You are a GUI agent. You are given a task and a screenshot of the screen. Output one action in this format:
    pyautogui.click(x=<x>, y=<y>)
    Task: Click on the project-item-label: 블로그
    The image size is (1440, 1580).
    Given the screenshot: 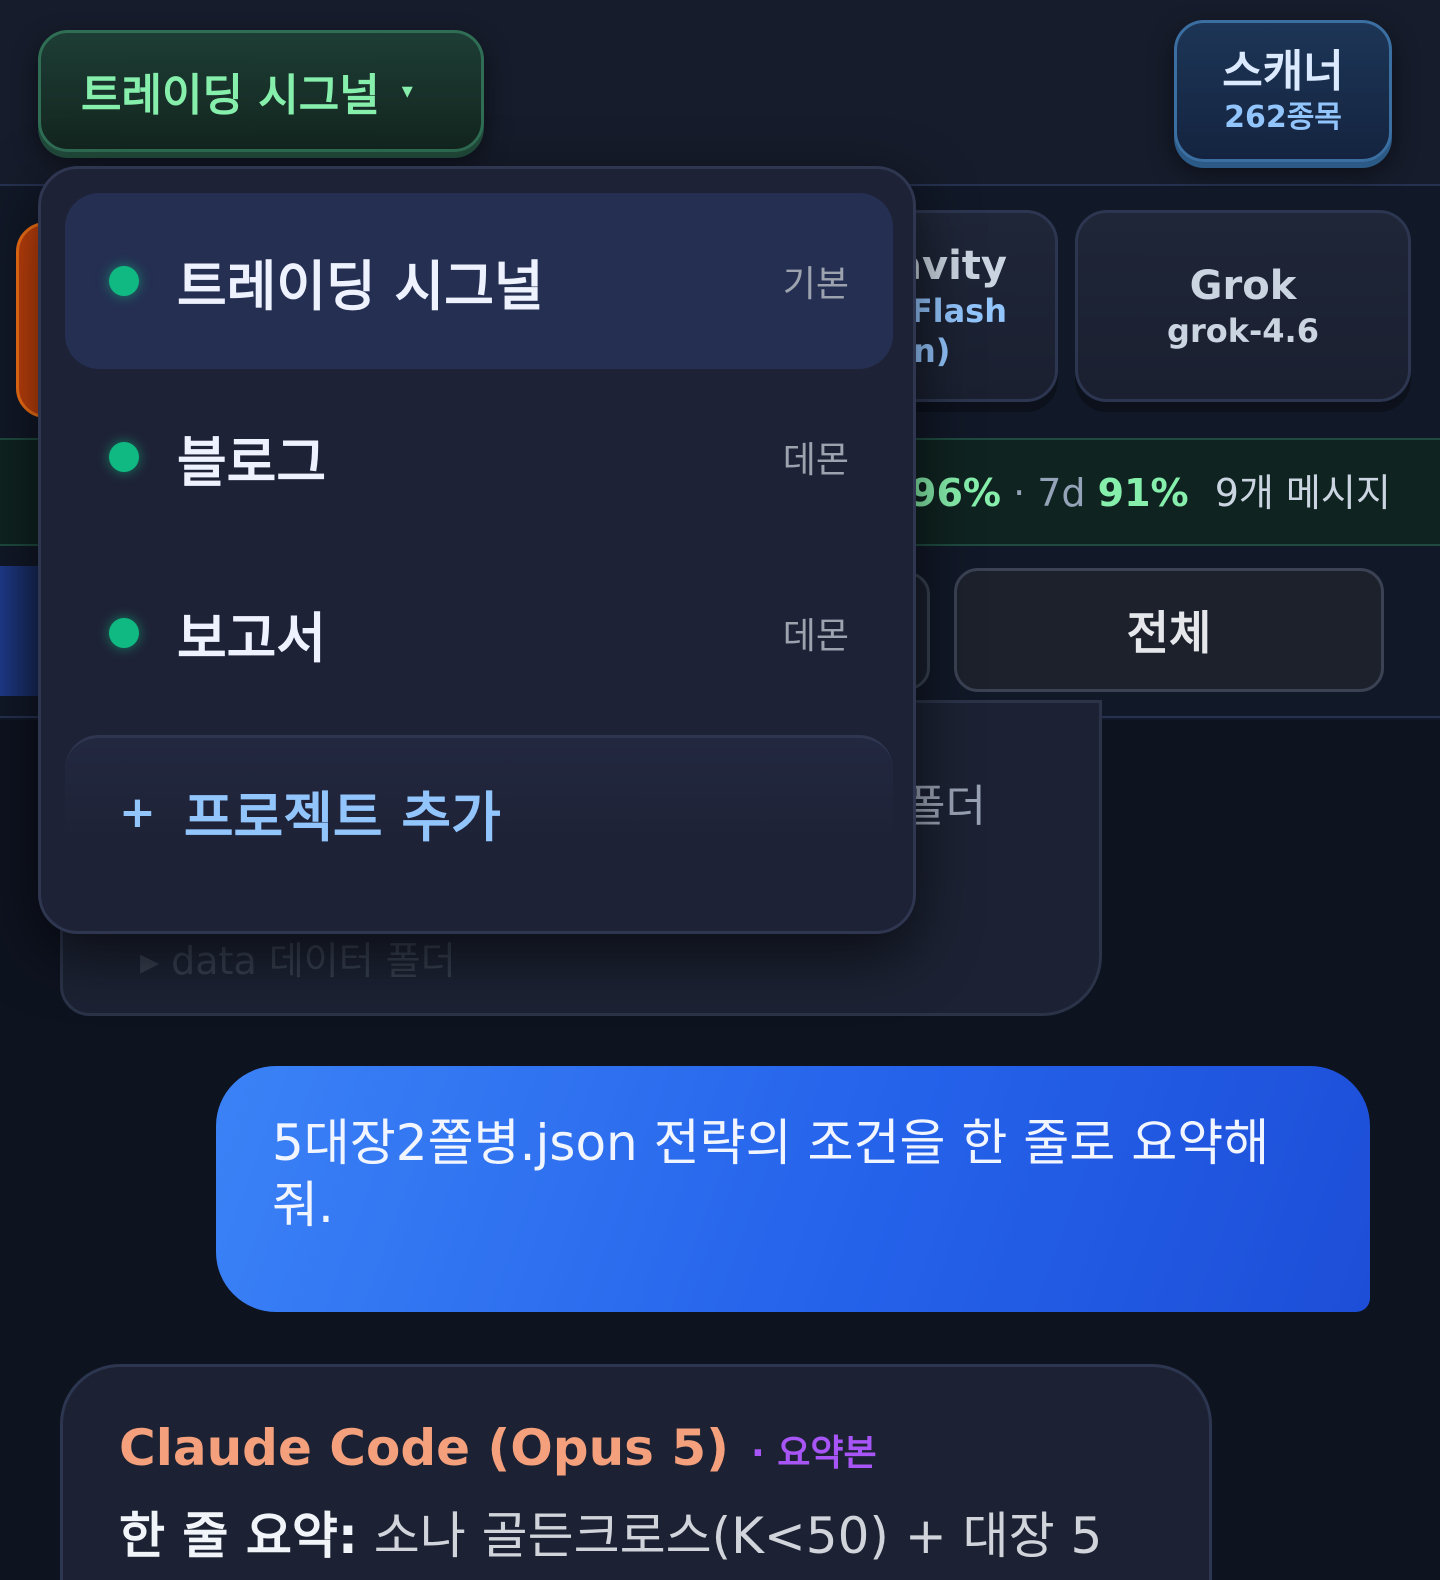 What is the action you would take?
    pyautogui.click(x=252, y=462)
    